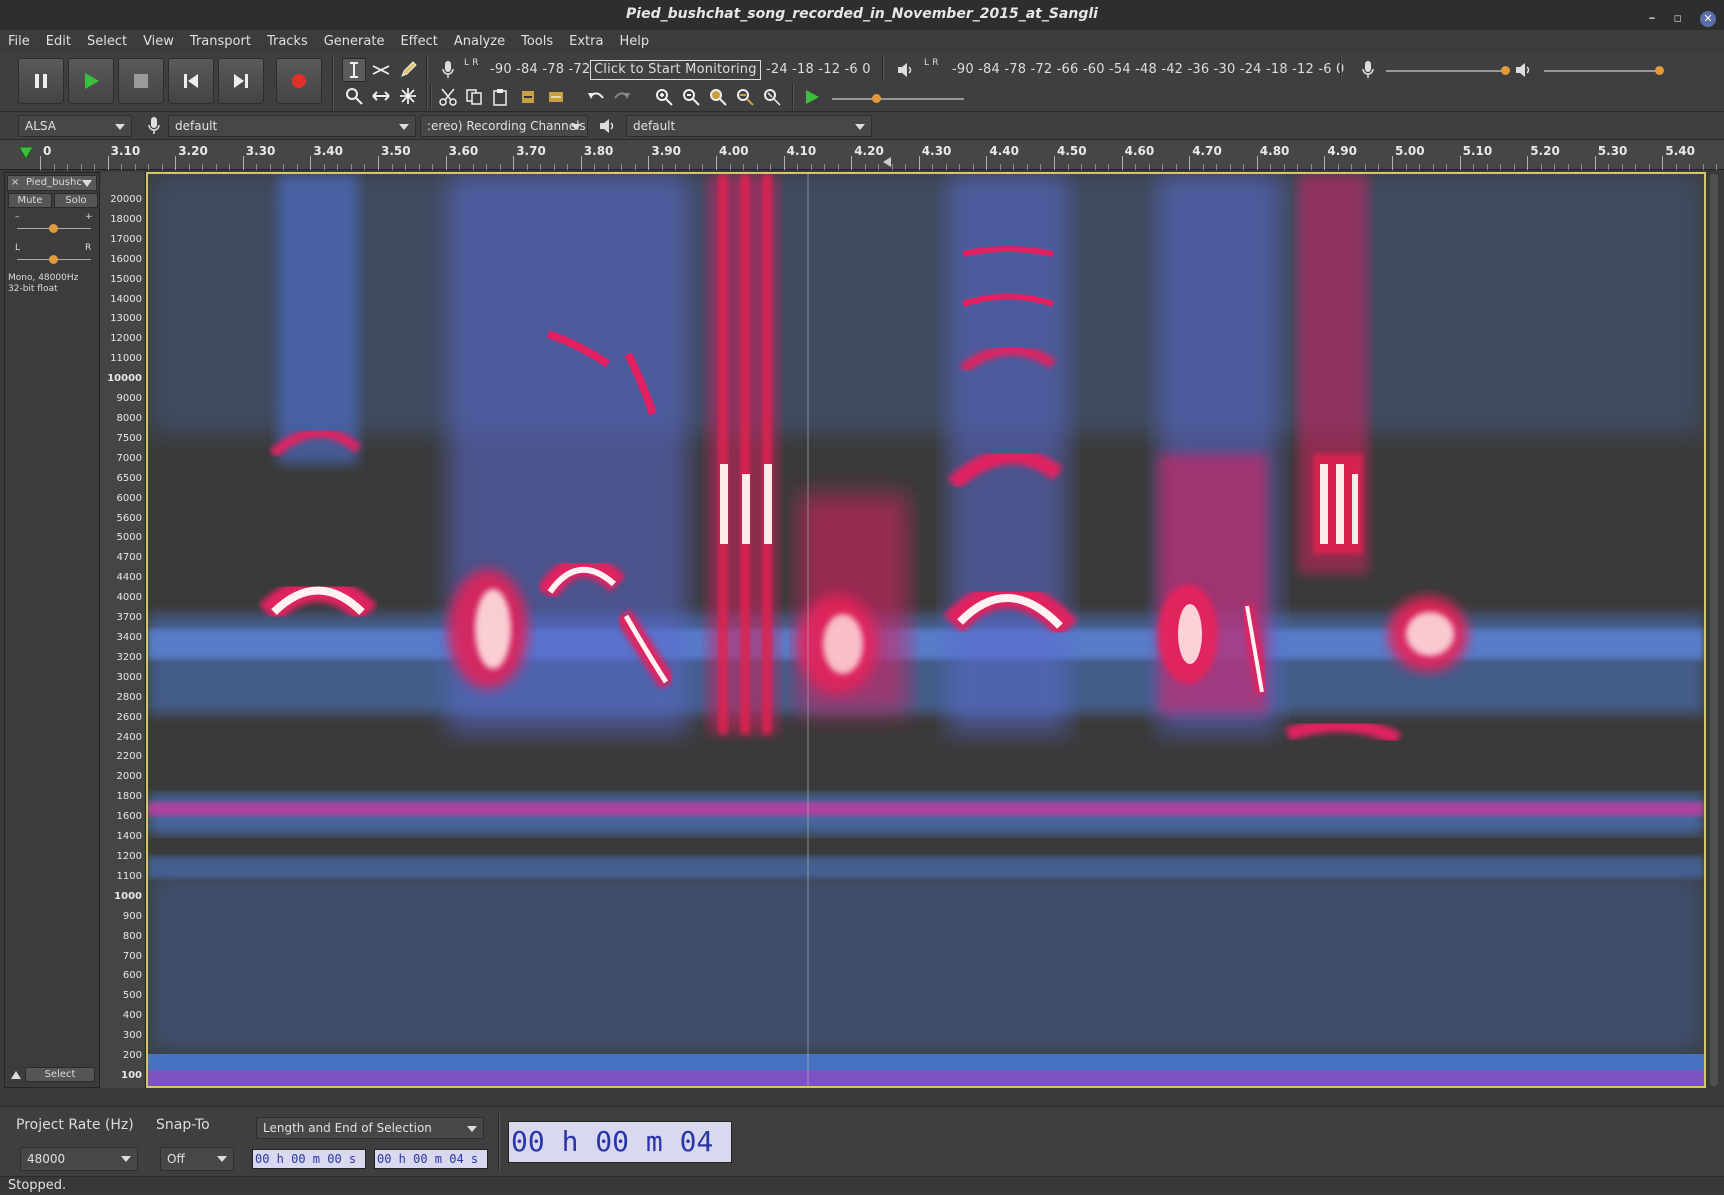 The image size is (1724, 1195). What do you see at coordinates (30, 200) in the screenshot?
I see `mute-button: Mute` at bounding box center [30, 200].